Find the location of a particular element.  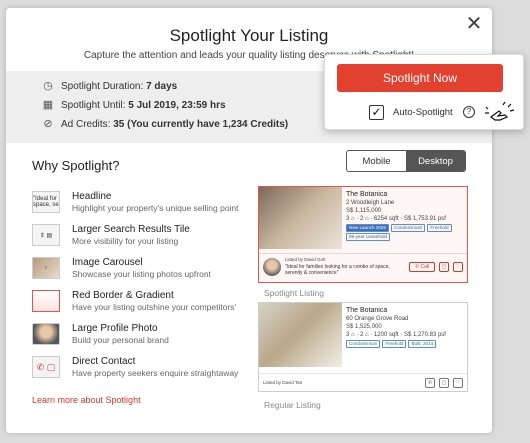

call-button: ✆ Call is located at coordinates (422, 267).